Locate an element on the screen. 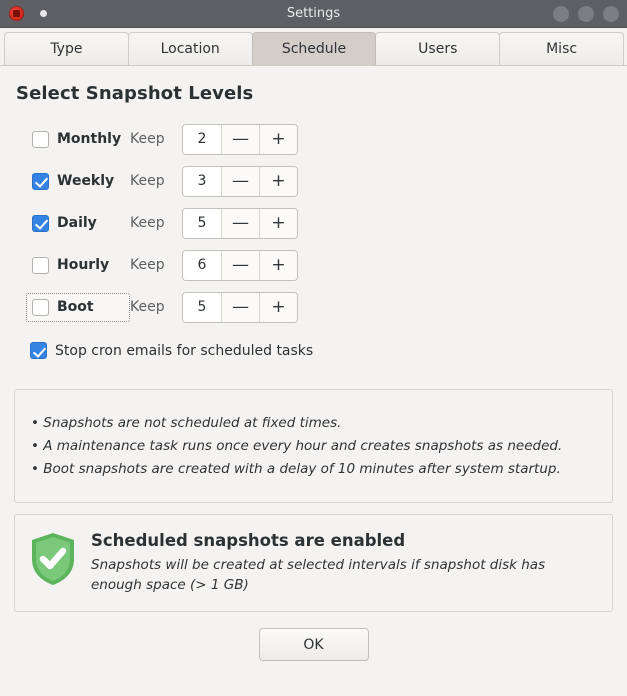 The image size is (627, 696). level-label: Boot is located at coordinates (75, 307).